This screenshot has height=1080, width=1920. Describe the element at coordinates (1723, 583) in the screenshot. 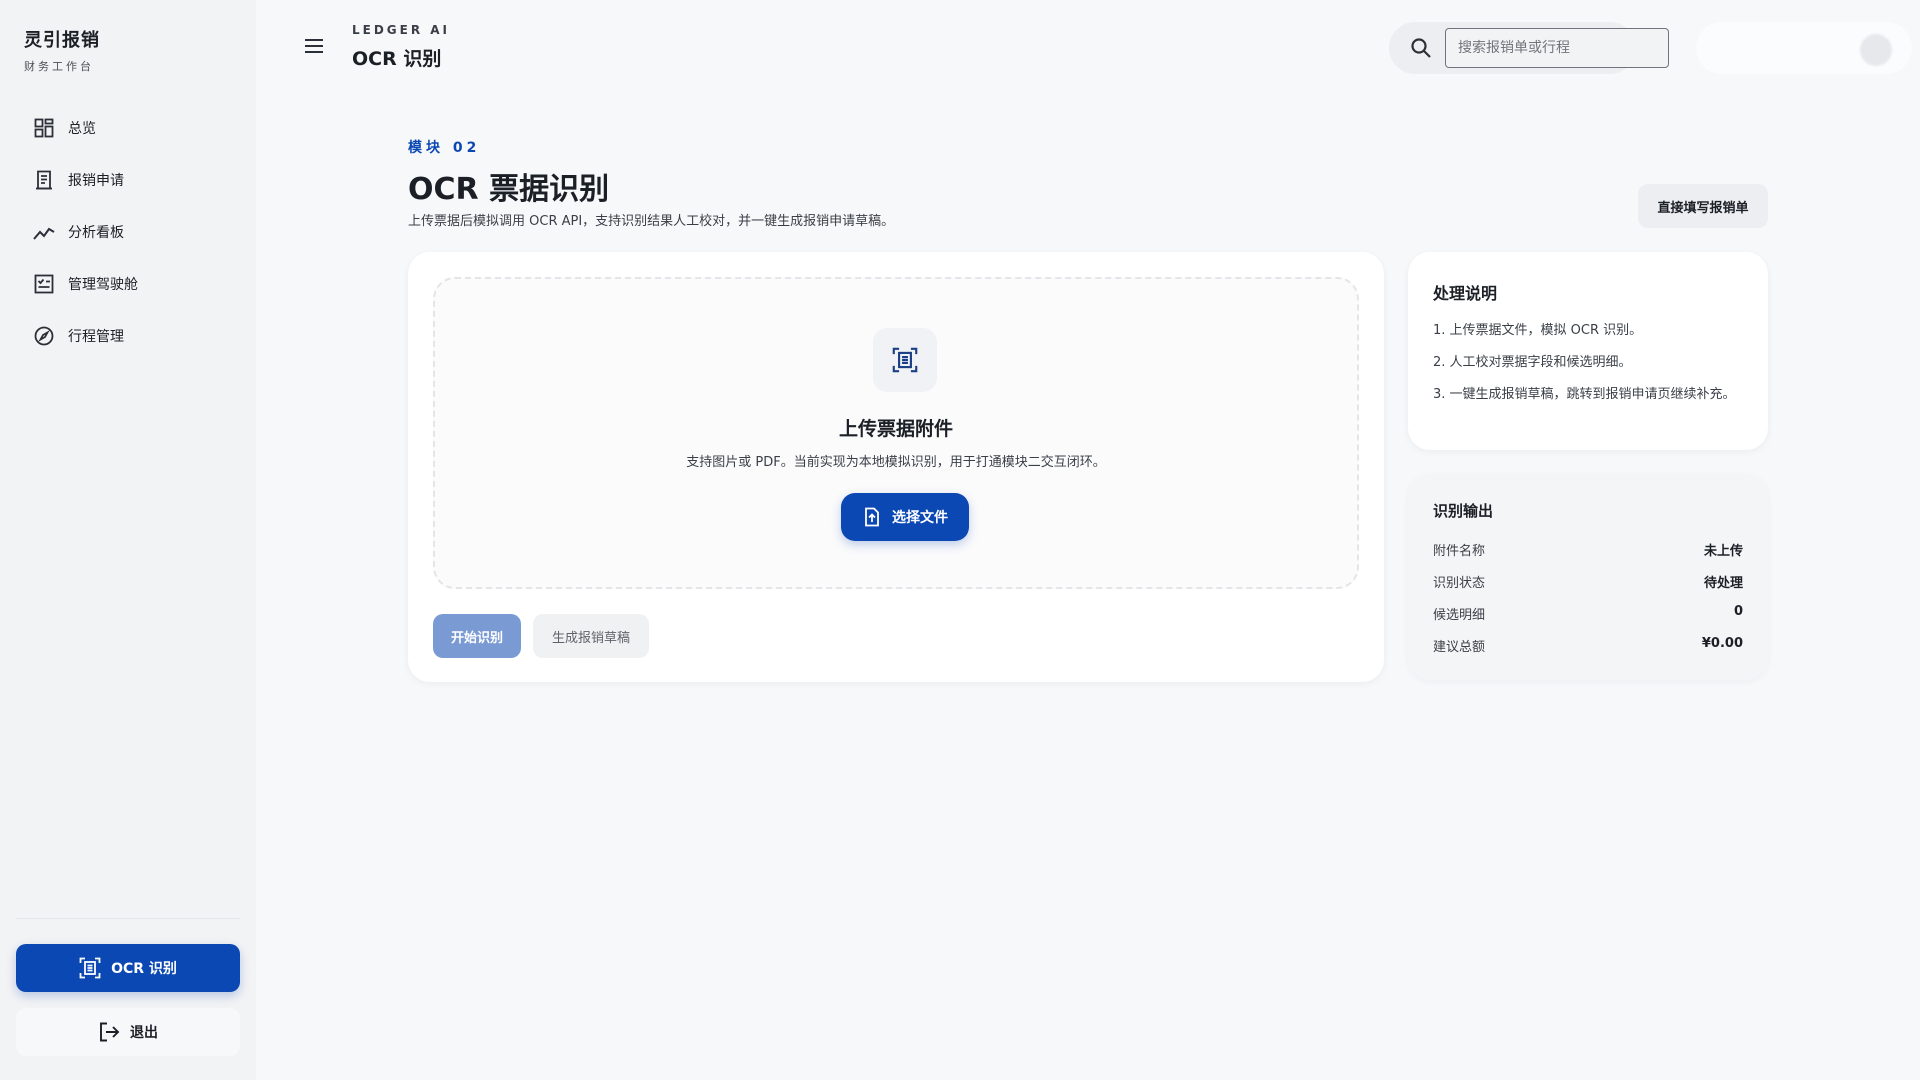

I see `output-value: 待处理` at that location.